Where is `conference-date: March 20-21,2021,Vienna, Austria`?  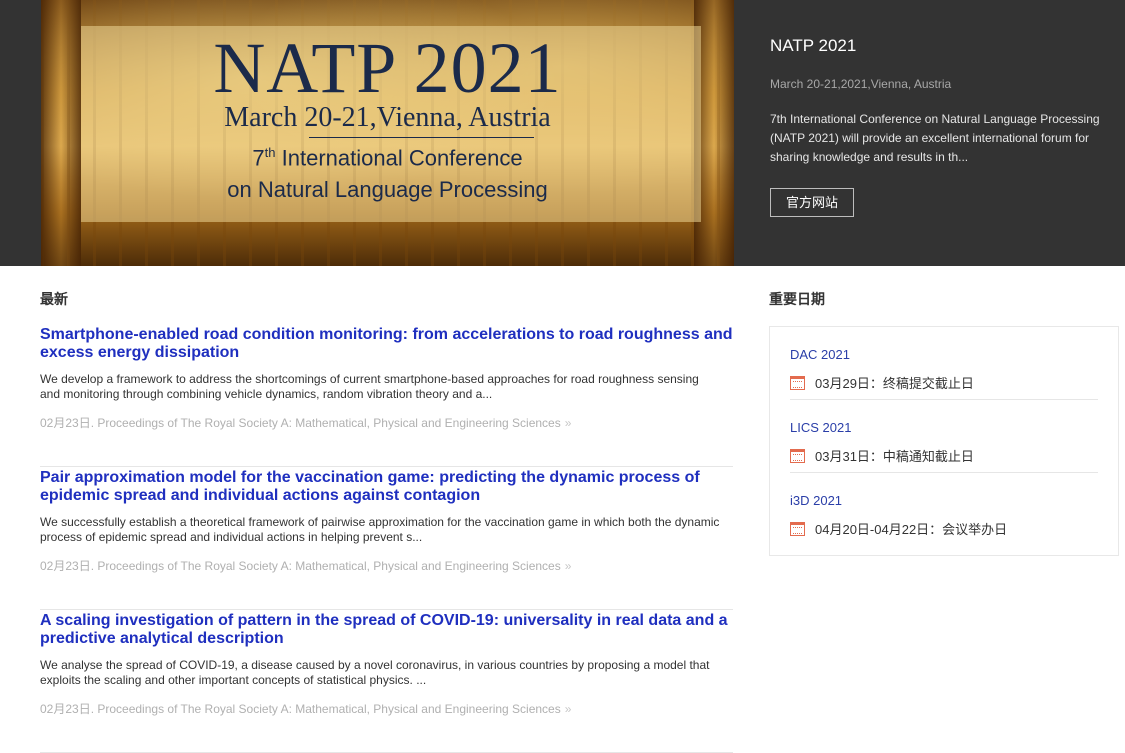 conference-date: March 20-21,2021,Vienna, Austria is located at coordinates (861, 84).